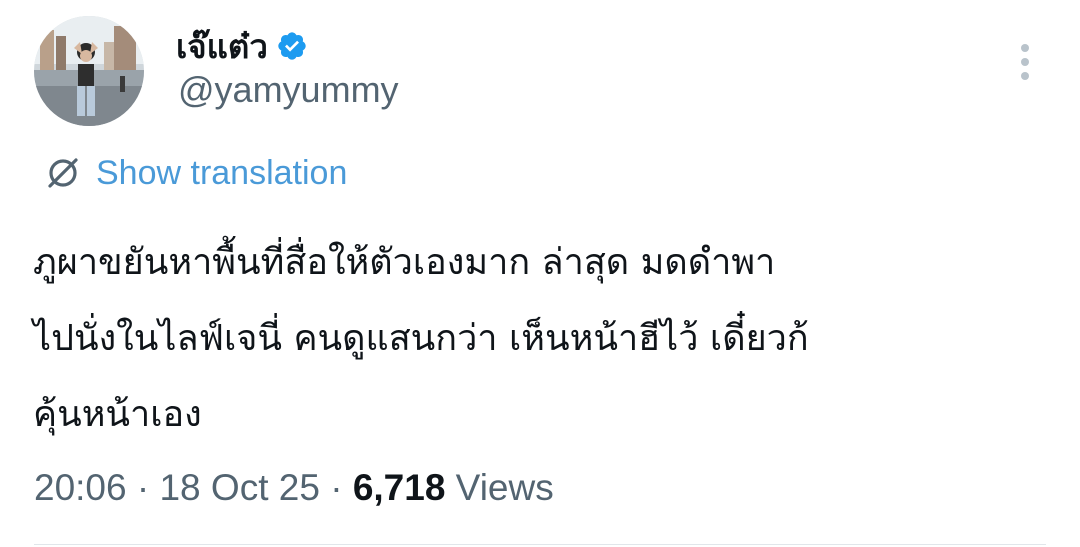 The height and width of the screenshot is (547, 1080). What do you see at coordinates (288, 90) in the screenshot?
I see `author-handle: @yamyummy` at bounding box center [288, 90].